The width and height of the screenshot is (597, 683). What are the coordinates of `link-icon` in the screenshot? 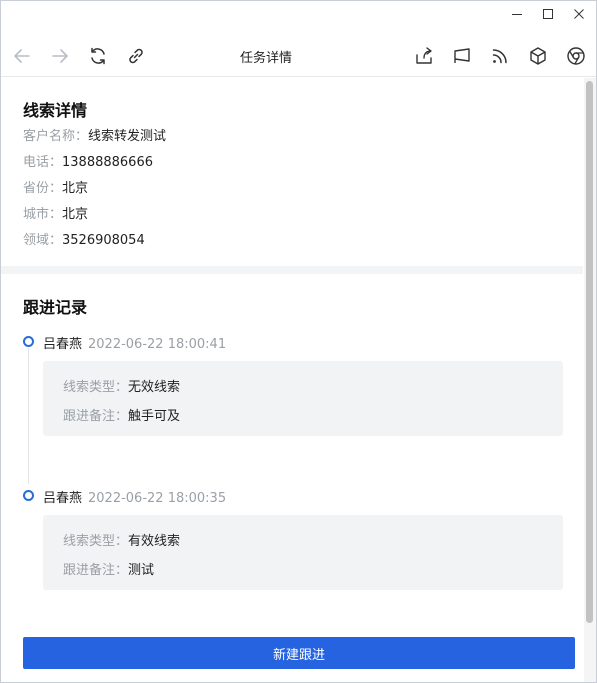 It's located at (136, 56).